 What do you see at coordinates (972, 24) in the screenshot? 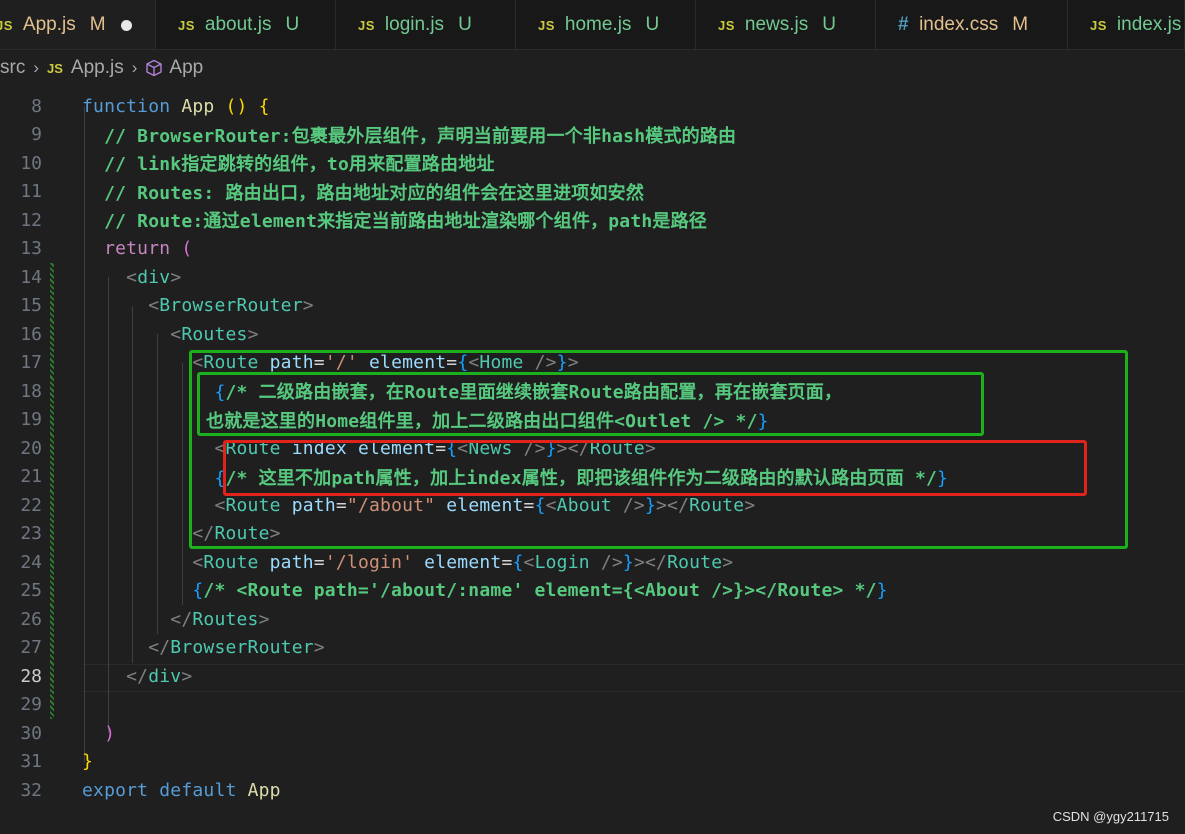
I see `tab-index-css: # index.css M` at bounding box center [972, 24].